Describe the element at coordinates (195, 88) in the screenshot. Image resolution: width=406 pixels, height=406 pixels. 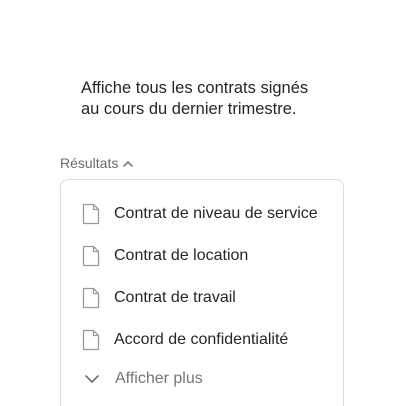
I see `query-line-1: Affiche tous les contrats signés` at that location.